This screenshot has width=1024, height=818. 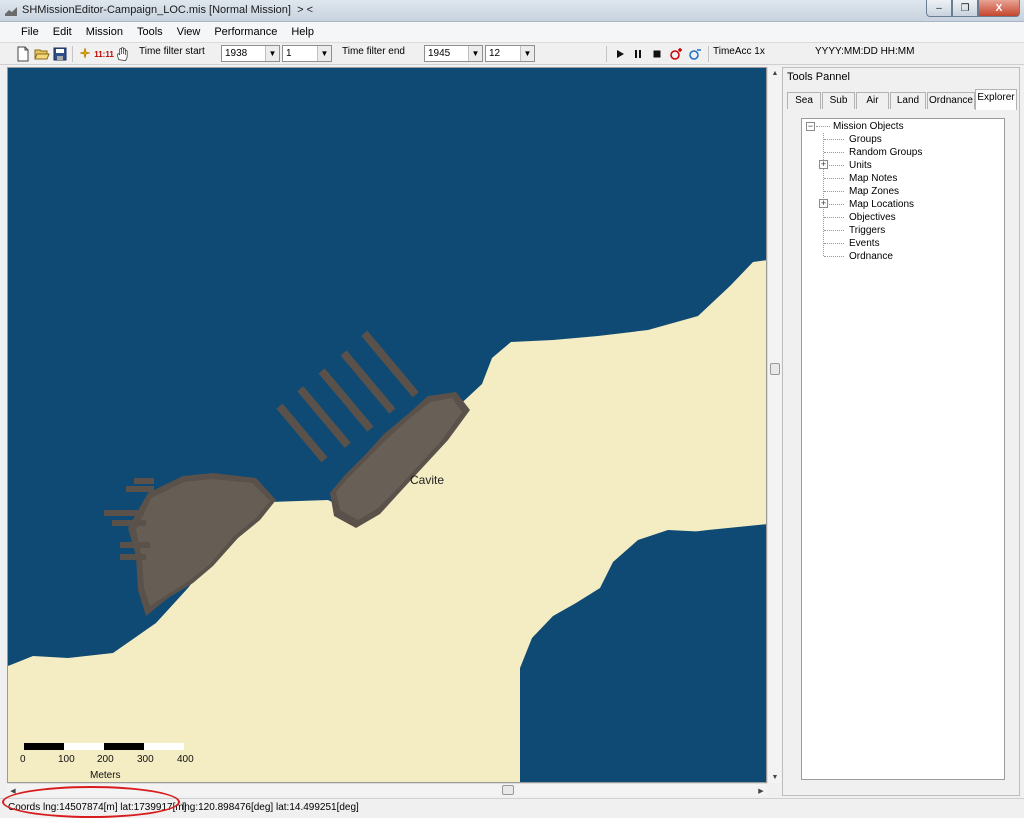 I want to click on end-year-select: 1945 ▼, so click(x=453, y=53).